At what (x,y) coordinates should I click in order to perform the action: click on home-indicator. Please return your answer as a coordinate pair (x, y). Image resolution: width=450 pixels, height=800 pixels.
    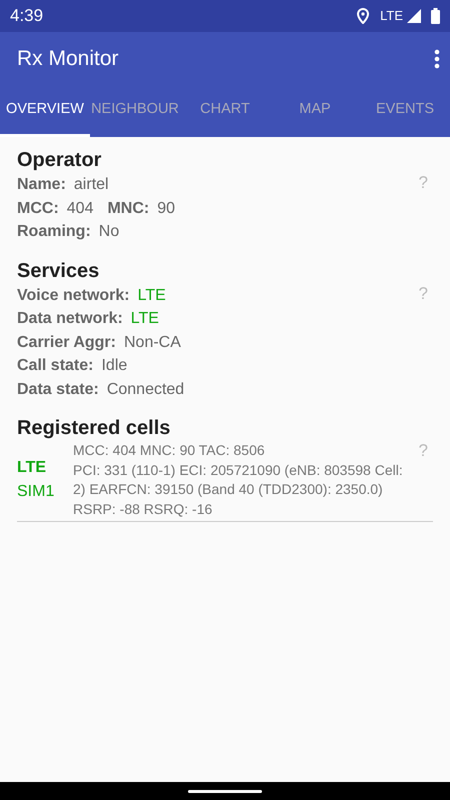
    Looking at the image, I should click on (225, 791).